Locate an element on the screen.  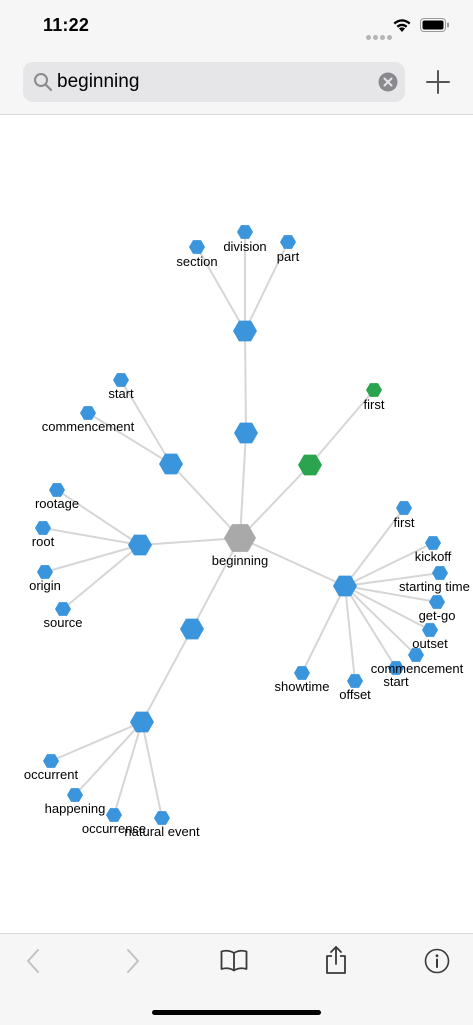
node-label: kickoff is located at coordinates (433, 556).